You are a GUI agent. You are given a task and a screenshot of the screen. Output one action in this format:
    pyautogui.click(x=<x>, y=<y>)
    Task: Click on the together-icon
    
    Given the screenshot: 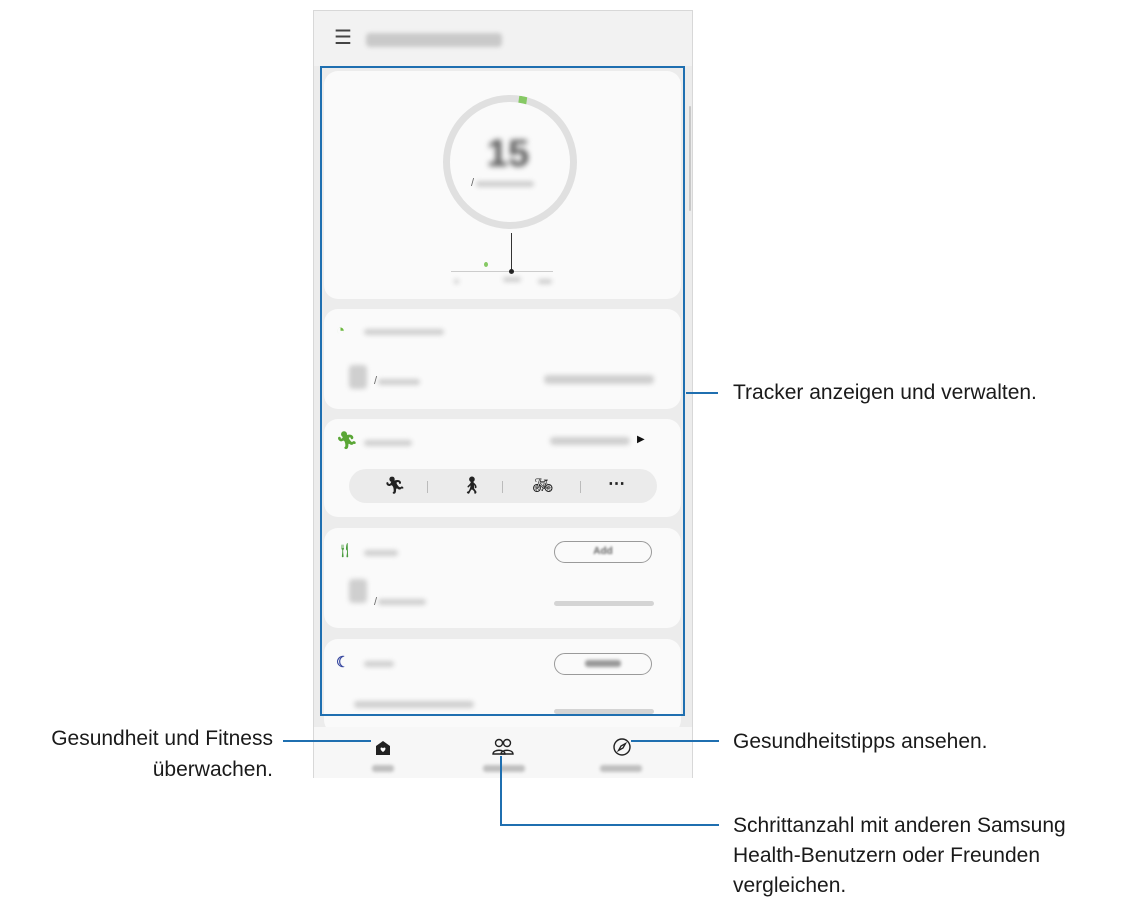 What is the action you would take?
    pyautogui.click(x=503, y=748)
    